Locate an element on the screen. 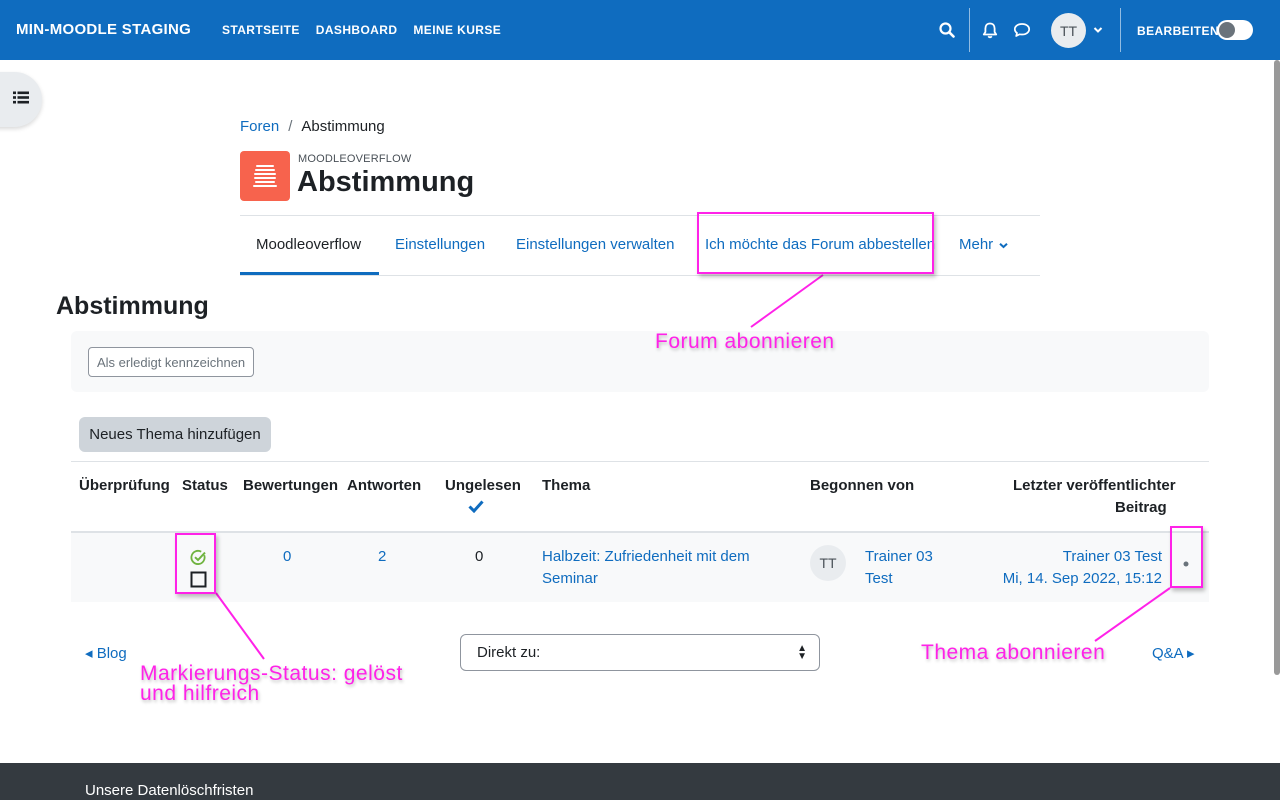 The width and height of the screenshot is (1280, 800). col-header-replies: Antworten is located at coordinates (384, 485).